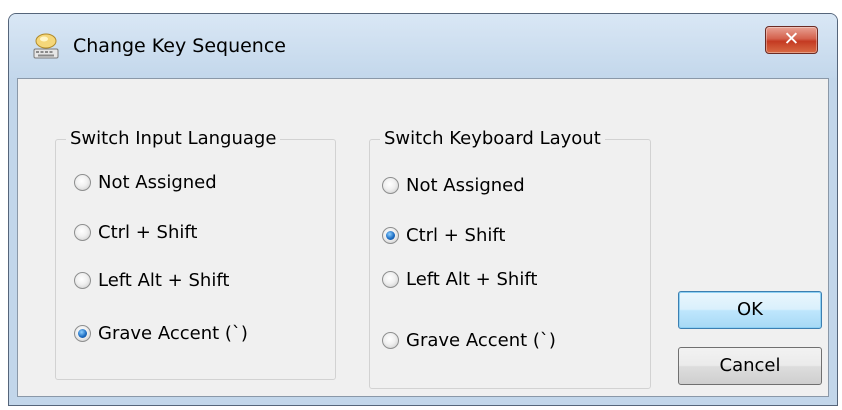  I want to click on radio-layout-not-assigned: Not Assigned, so click(453, 185).